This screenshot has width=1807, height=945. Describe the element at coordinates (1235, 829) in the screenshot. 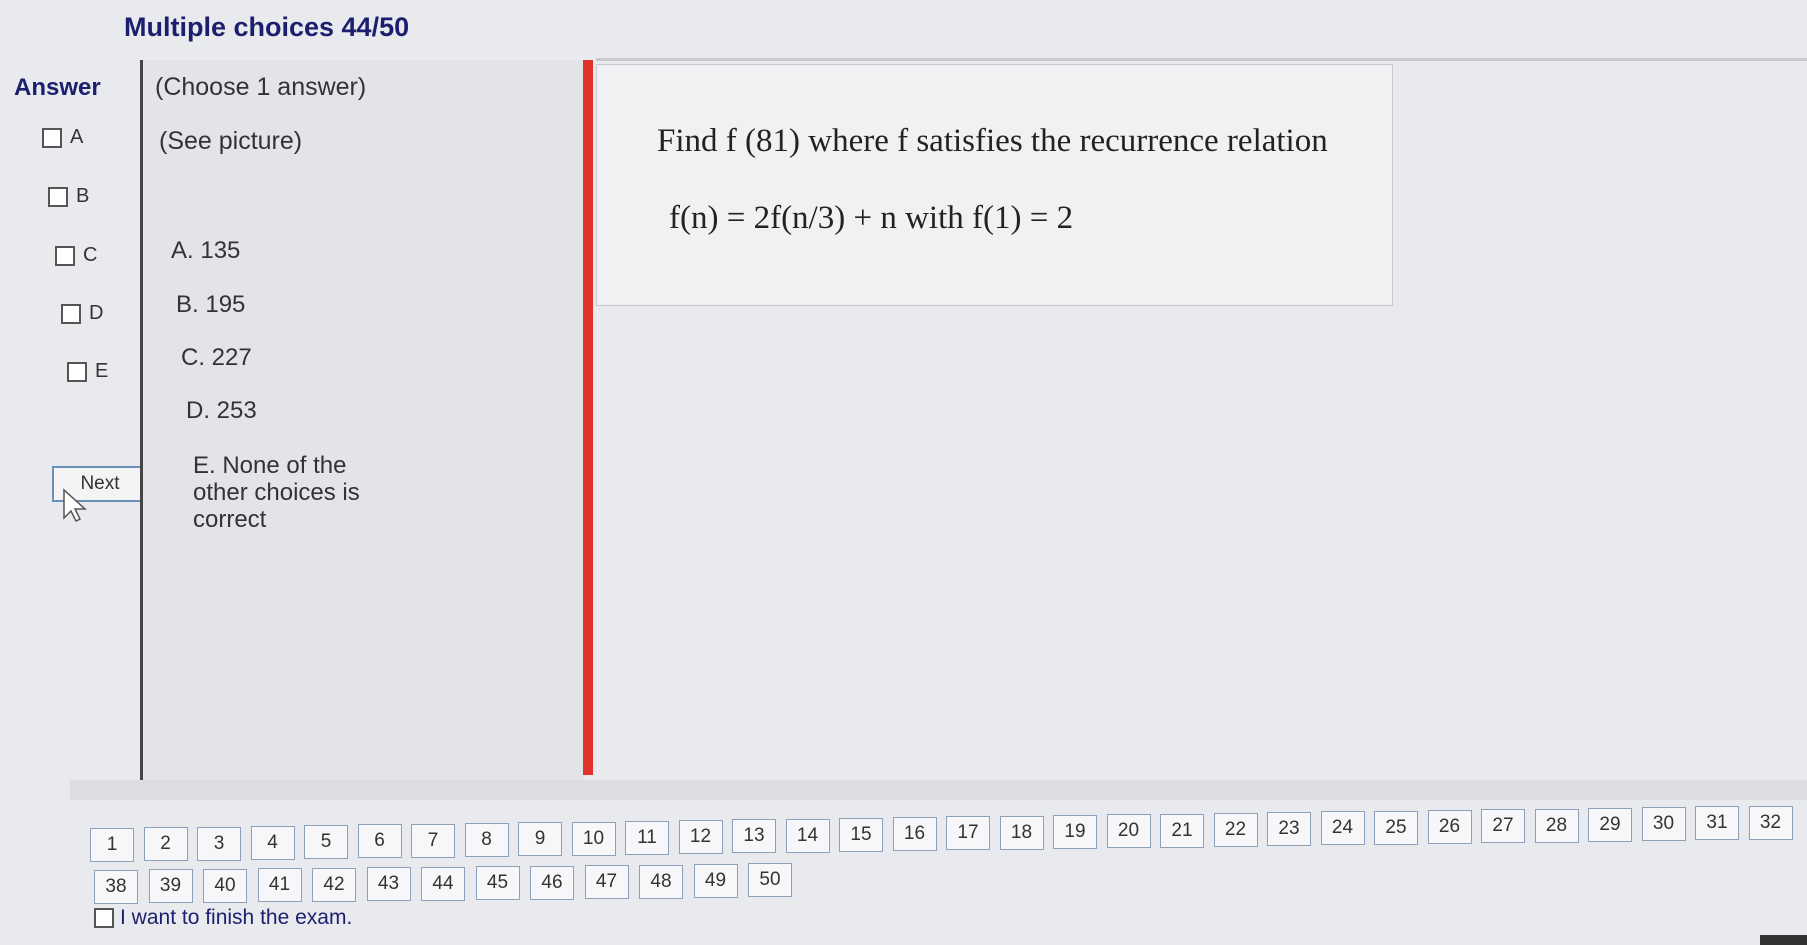

I see `question-nav-button: 22` at that location.